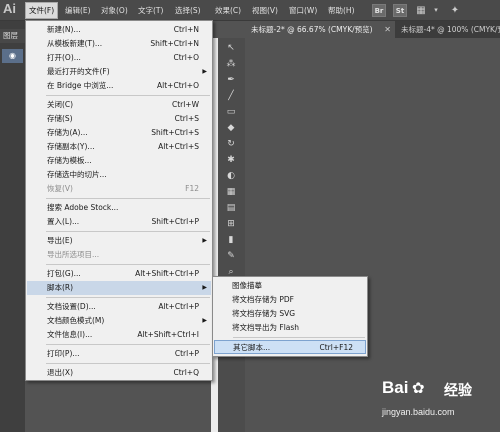 Image resolution: width=500 pixels, height=432 pixels. Describe the element at coordinates (290, 347) in the screenshot. I see `submenu-item-other-script: 其它脚本... Ctrl+F12` at that location.